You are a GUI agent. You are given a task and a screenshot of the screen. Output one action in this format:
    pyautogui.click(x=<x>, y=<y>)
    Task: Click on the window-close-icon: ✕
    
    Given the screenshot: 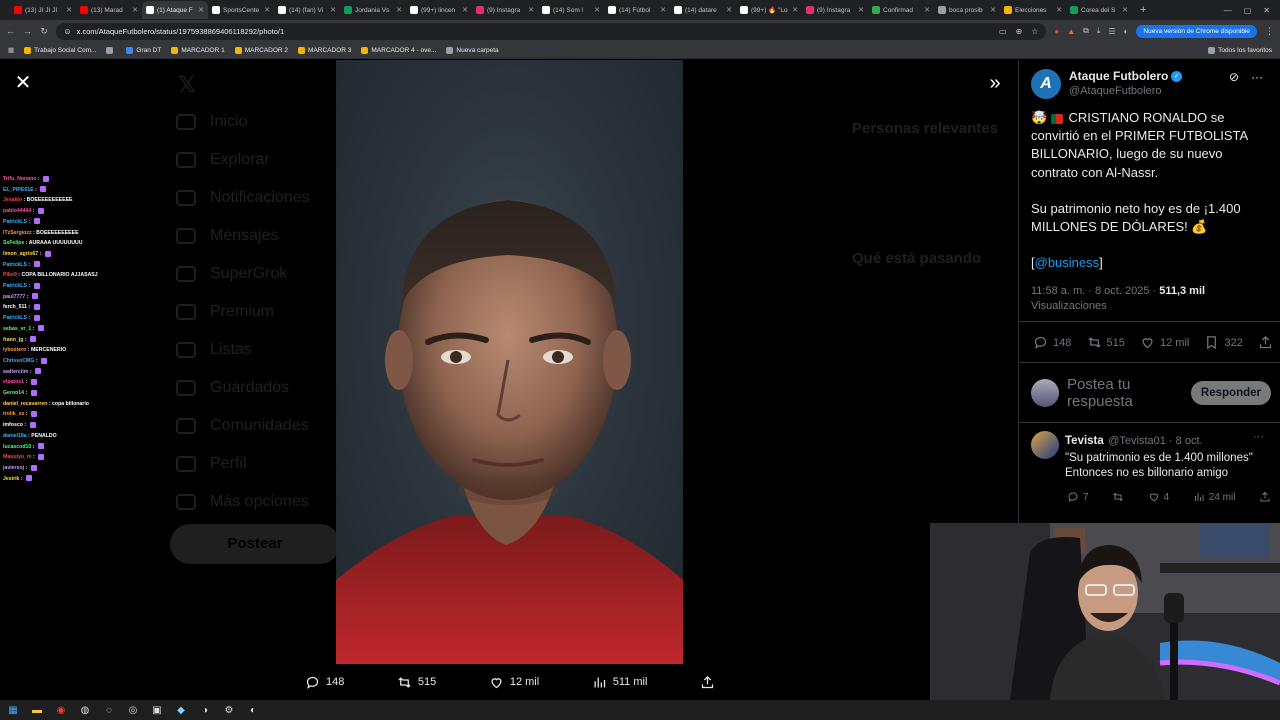 What is the action you would take?
    pyautogui.click(x=1266, y=10)
    